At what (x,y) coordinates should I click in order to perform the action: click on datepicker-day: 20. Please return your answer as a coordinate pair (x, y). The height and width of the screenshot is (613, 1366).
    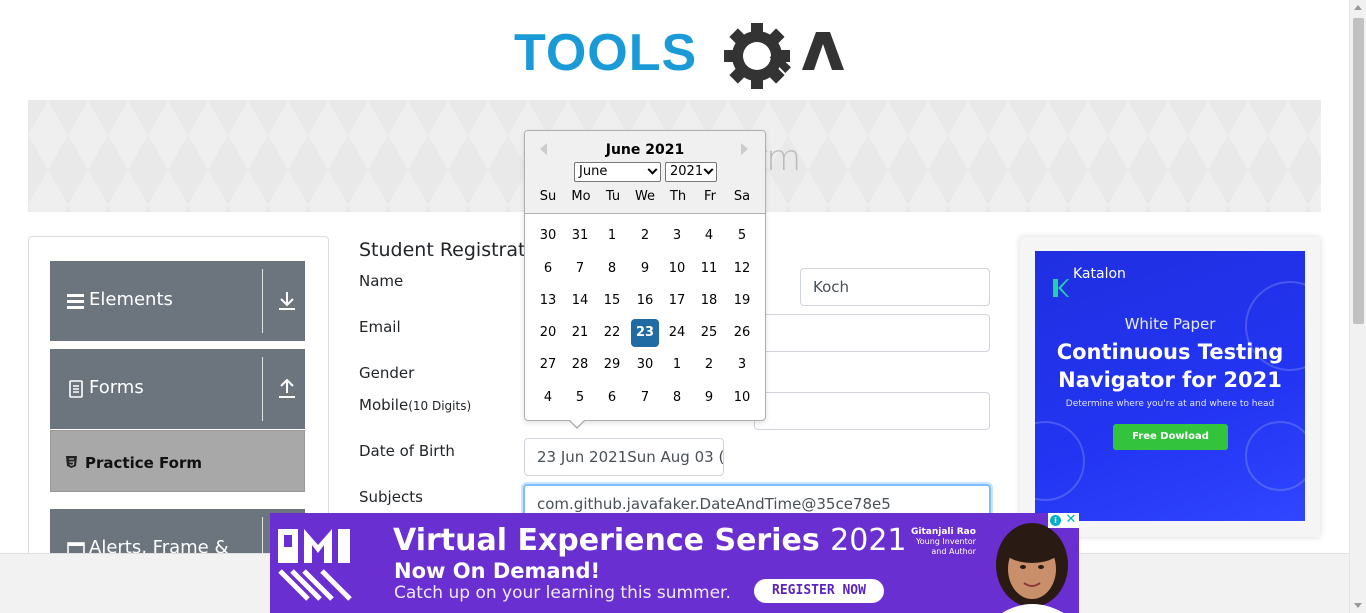
    Looking at the image, I should click on (548, 333).